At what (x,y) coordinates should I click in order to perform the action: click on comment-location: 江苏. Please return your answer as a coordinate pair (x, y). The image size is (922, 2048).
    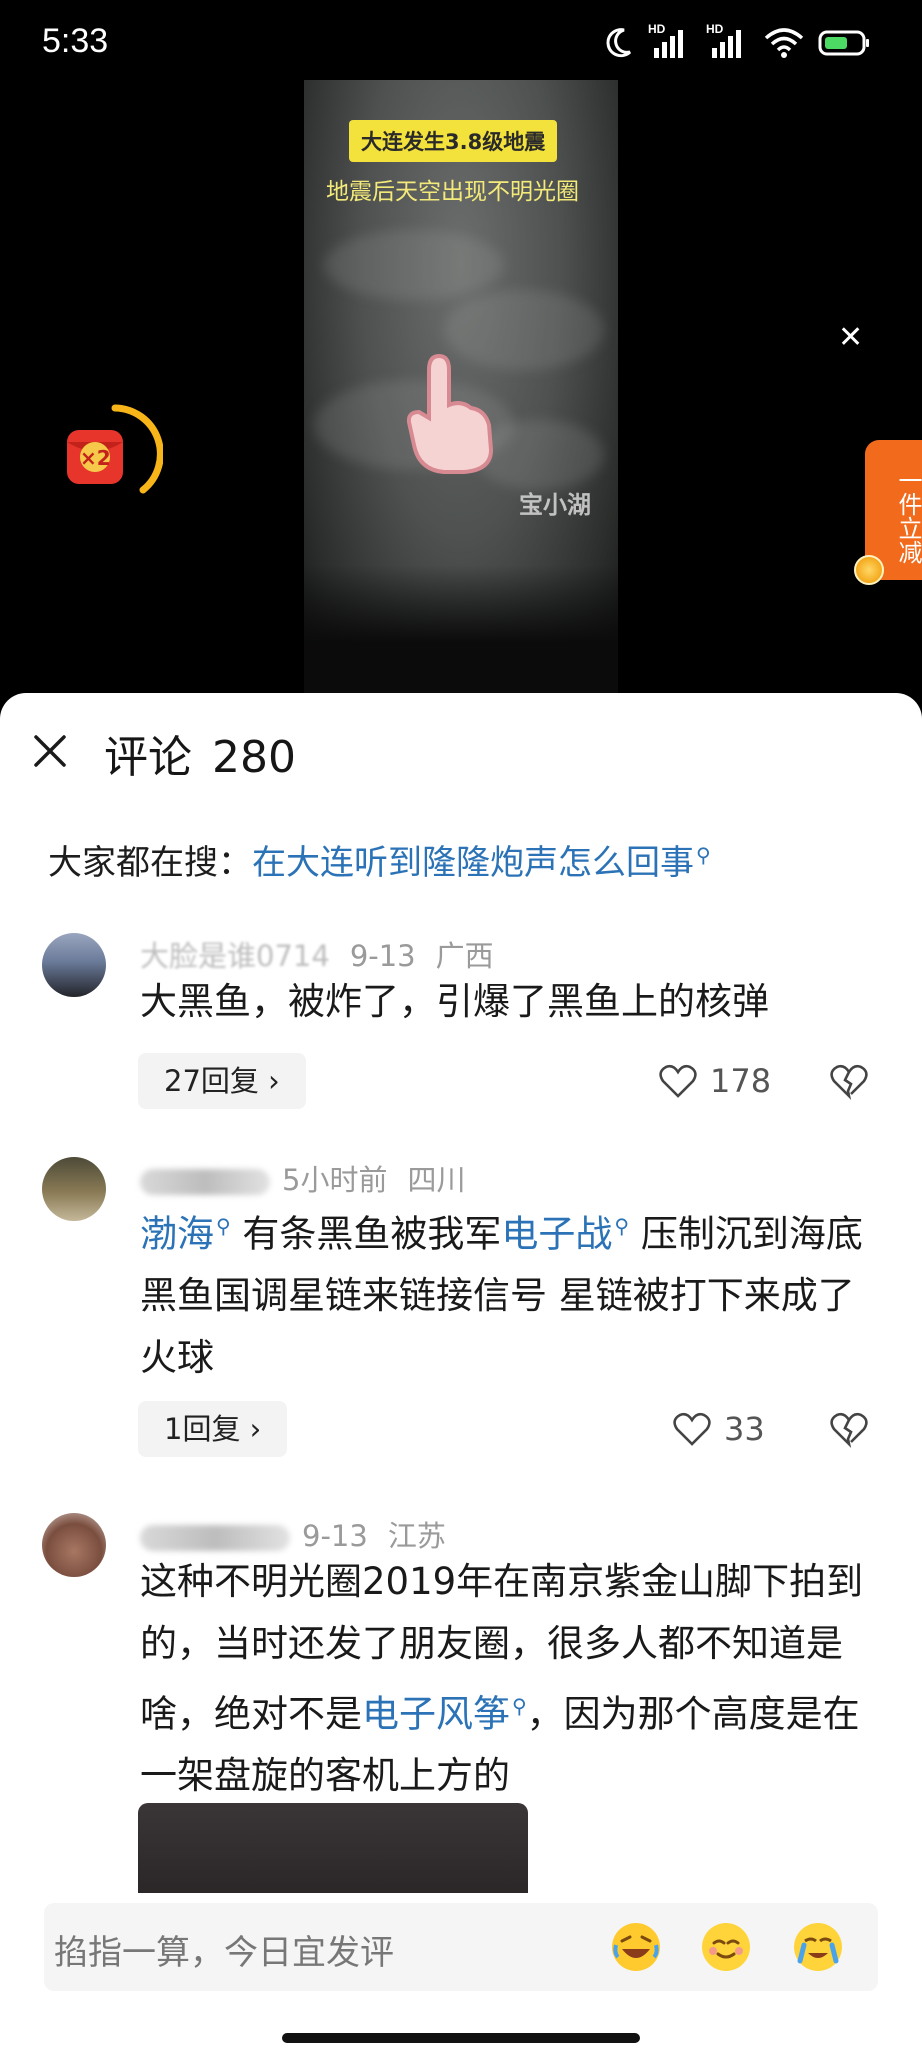
    Looking at the image, I should click on (416, 1536).